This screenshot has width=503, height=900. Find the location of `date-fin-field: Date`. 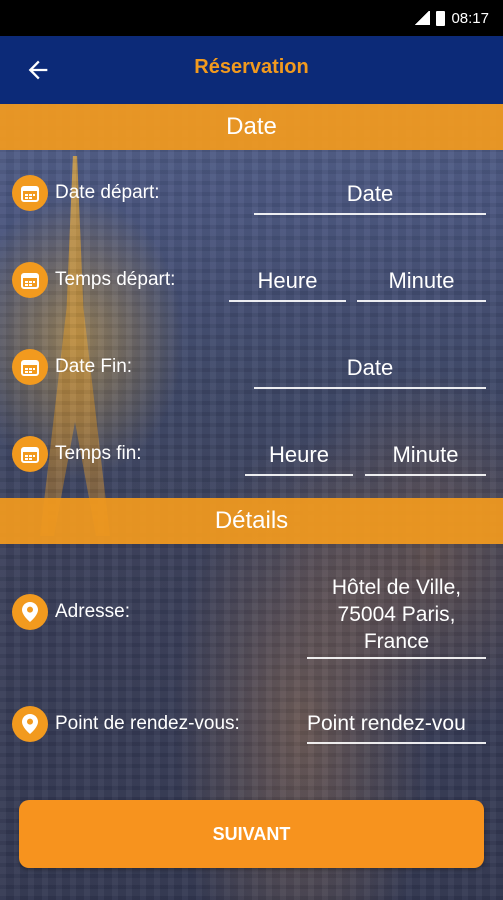

date-fin-field: Date is located at coordinates (370, 372).